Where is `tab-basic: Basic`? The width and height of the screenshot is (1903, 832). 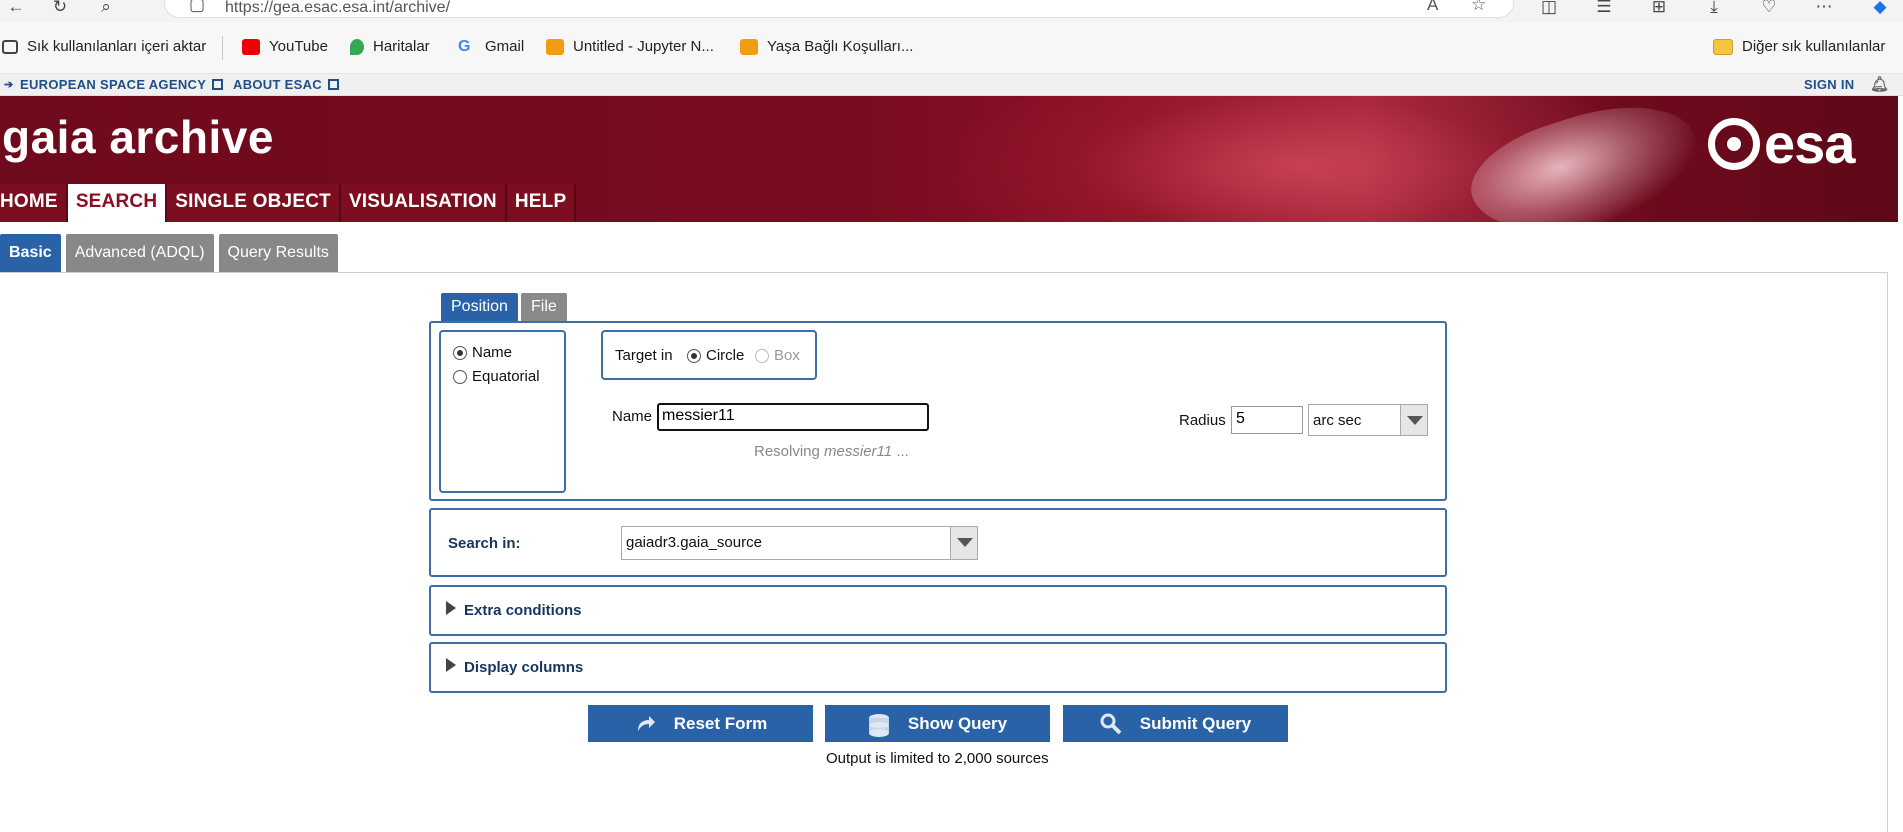 tab-basic: Basic is located at coordinates (30, 253).